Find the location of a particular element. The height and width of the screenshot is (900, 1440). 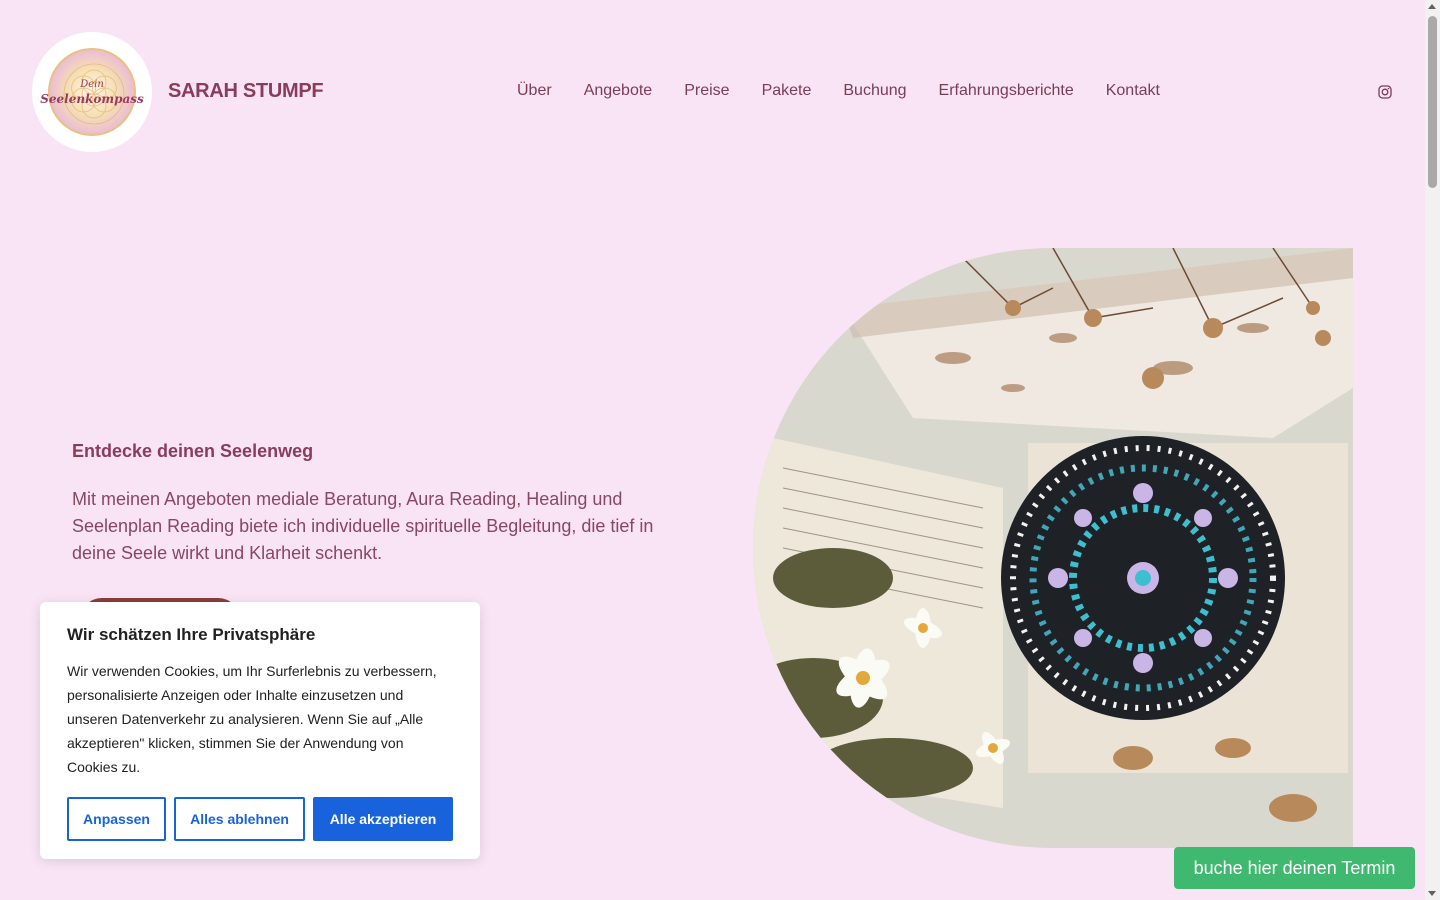

cookie-buttons: Anpassen Alles ablehnen Alle akzeptieren is located at coordinates (260, 819).